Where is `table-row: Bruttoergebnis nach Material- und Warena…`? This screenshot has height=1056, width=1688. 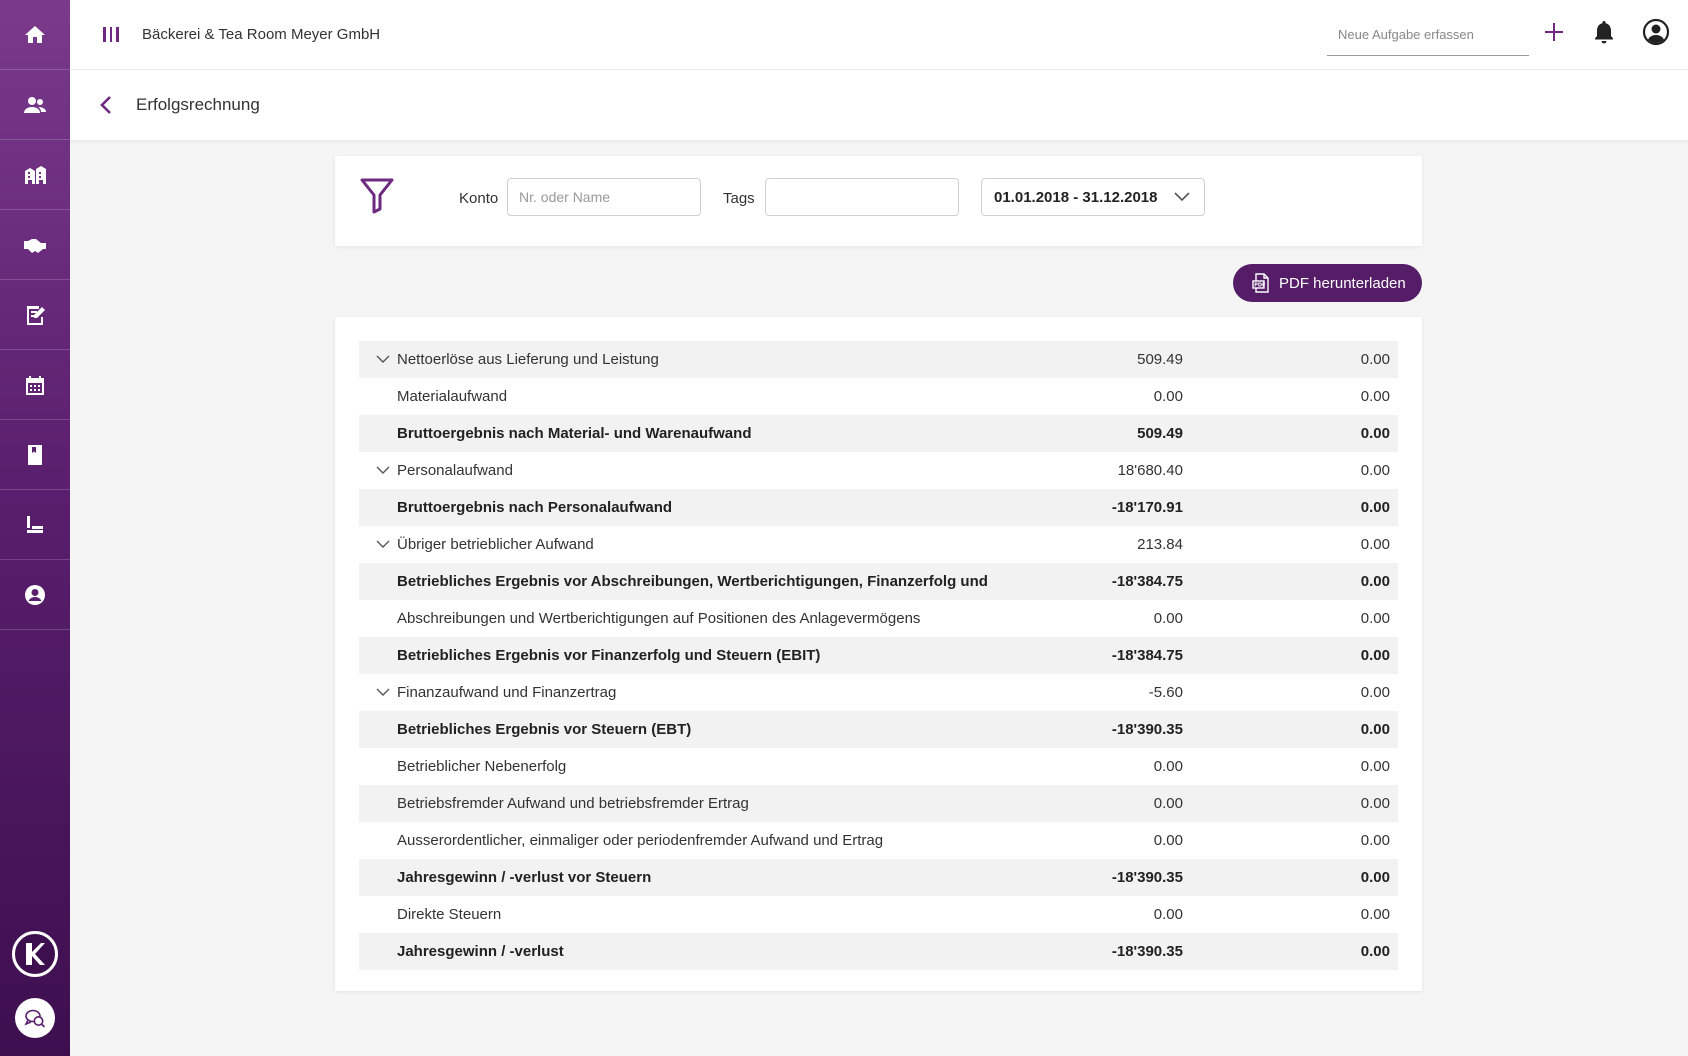
table-row: Bruttoergebnis nach Material- und Warena… is located at coordinates (878, 433).